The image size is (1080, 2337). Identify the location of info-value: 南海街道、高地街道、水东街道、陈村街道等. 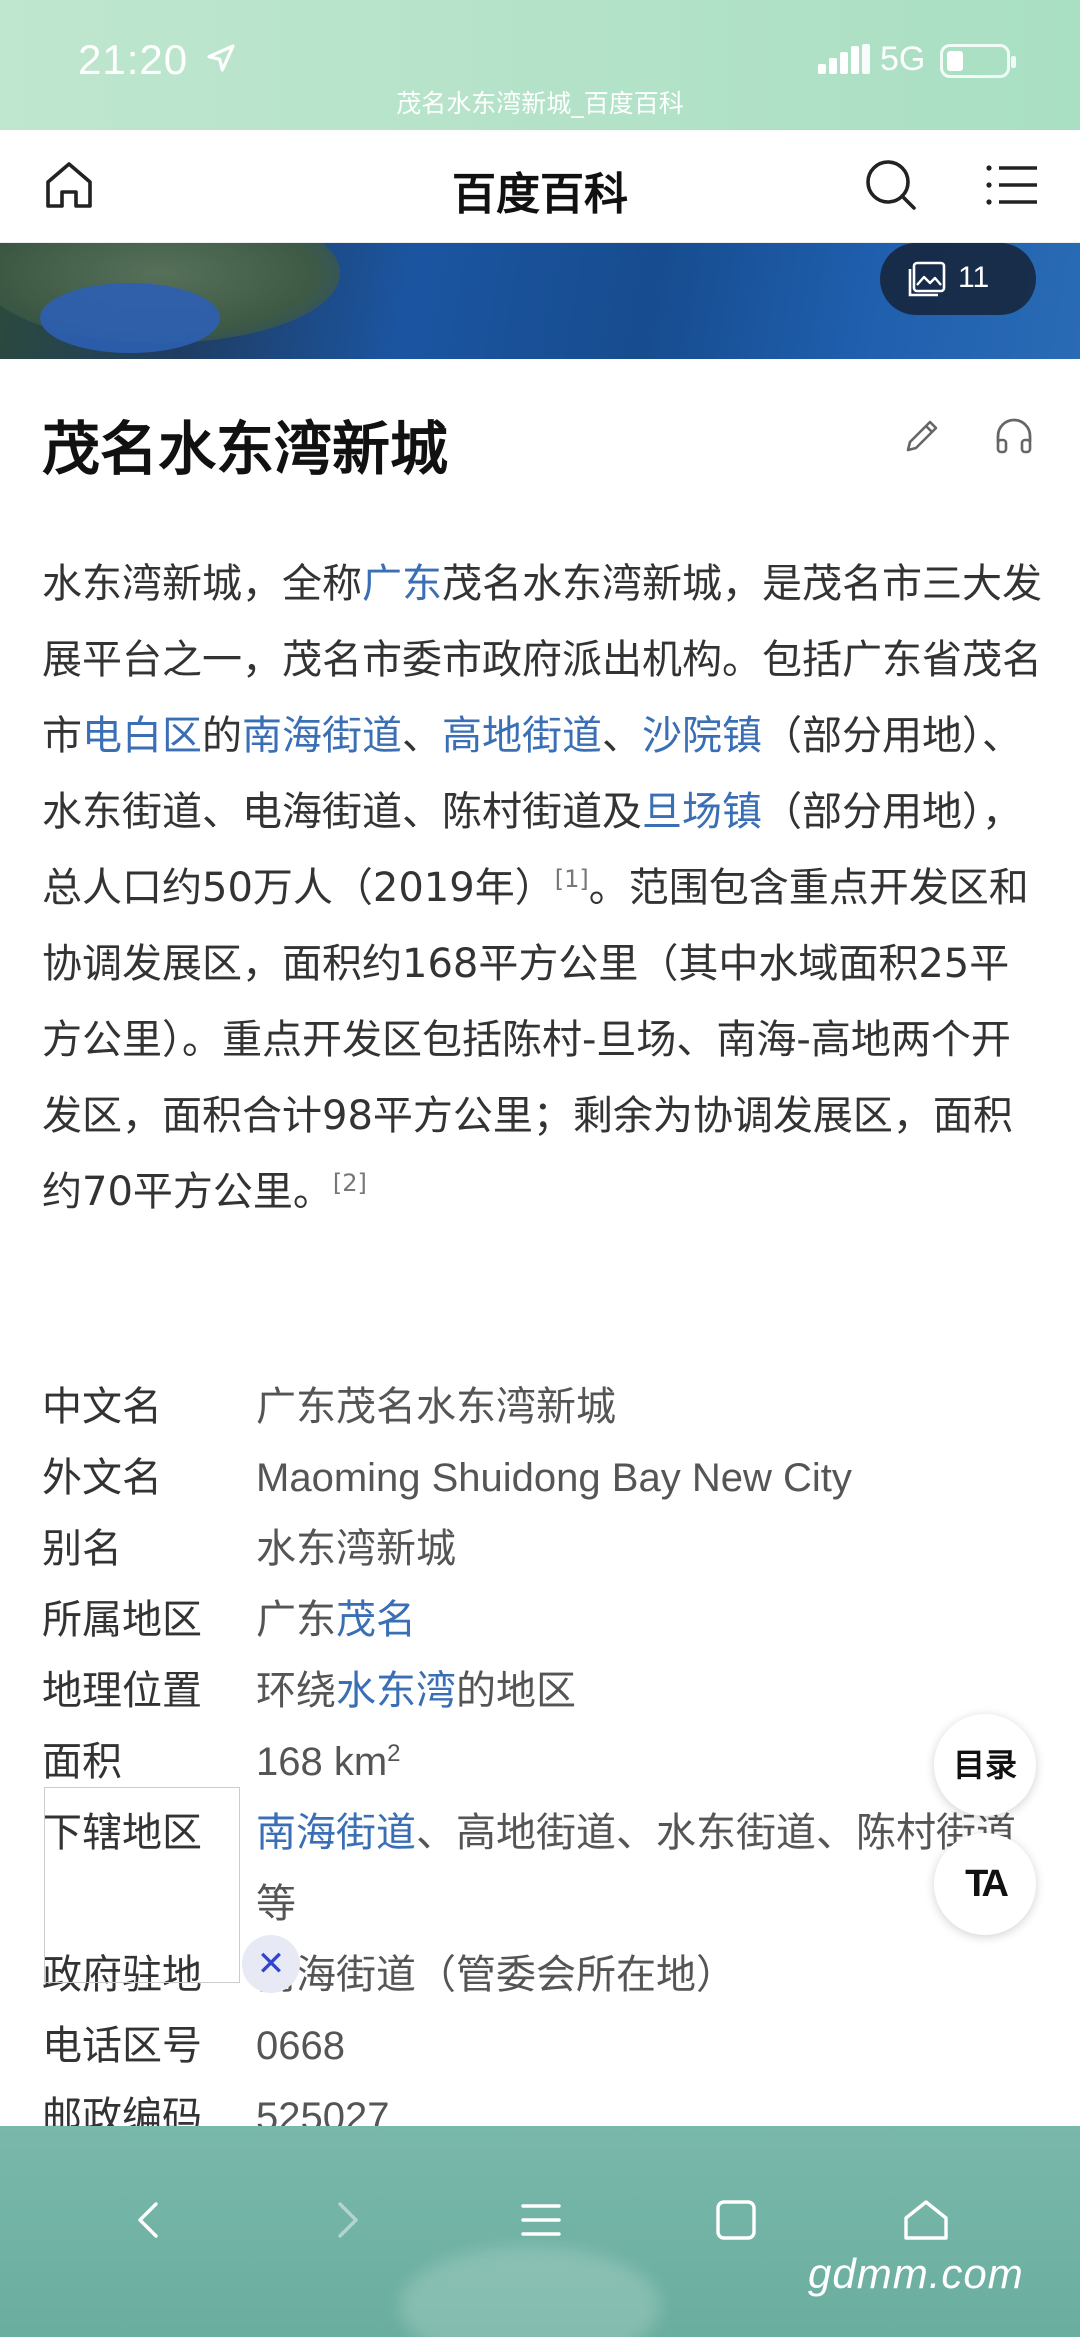
(649, 1869).